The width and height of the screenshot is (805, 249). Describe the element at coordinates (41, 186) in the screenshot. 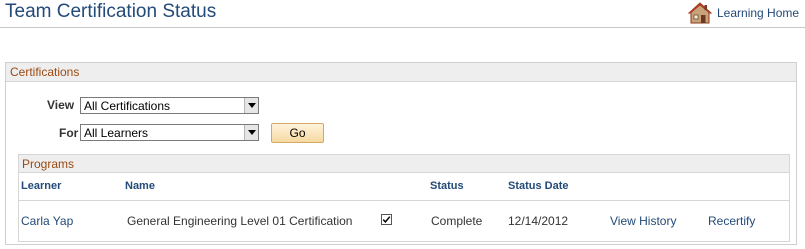

I see `col-header-learner: Learner` at that location.